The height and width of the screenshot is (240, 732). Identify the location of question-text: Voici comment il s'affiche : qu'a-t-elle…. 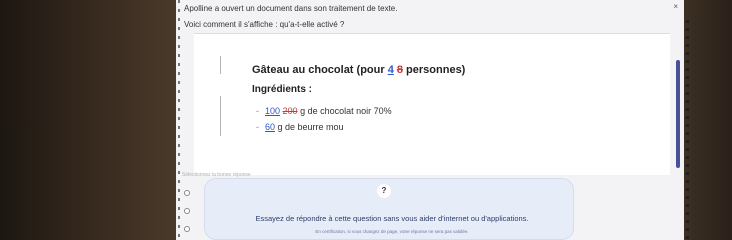
(264, 24).